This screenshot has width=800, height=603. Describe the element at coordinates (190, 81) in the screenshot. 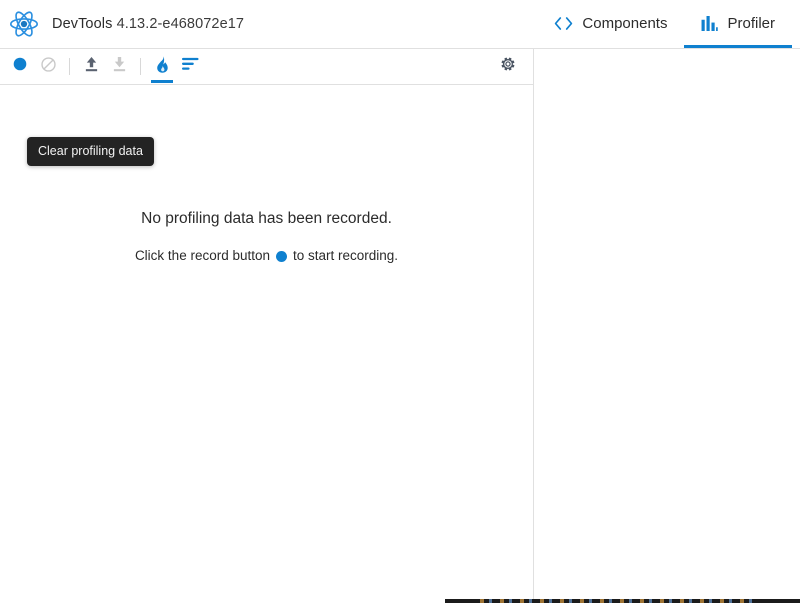

I see `ranked-chart-indicator` at that location.